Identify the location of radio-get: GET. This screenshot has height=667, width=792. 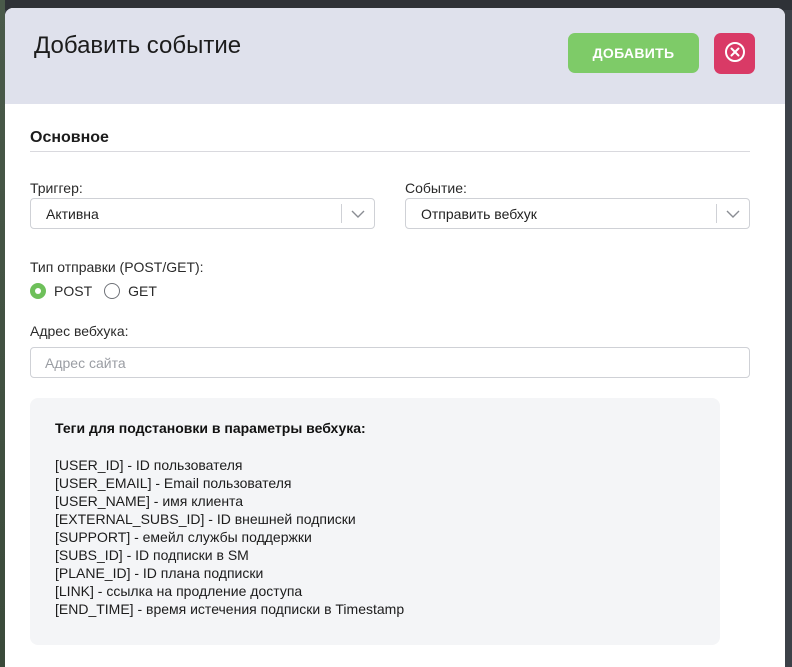
(130, 291).